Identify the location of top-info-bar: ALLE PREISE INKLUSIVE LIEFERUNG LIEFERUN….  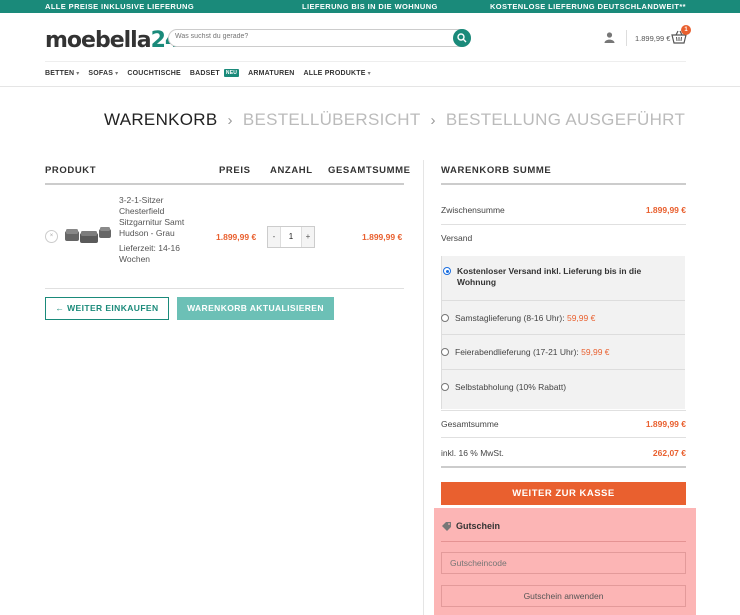
(370, 6).